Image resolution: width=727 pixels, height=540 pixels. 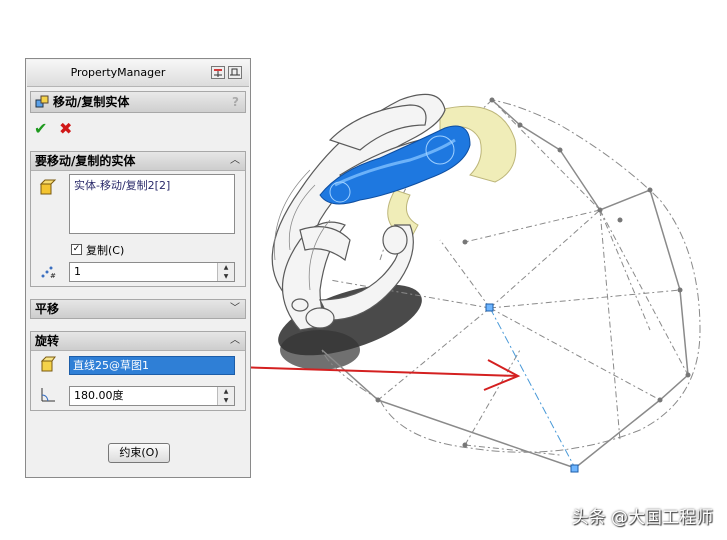 What do you see at coordinates (118, 72) in the screenshot?
I see `panel-title: PropertyManager` at bounding box center [118, 72].